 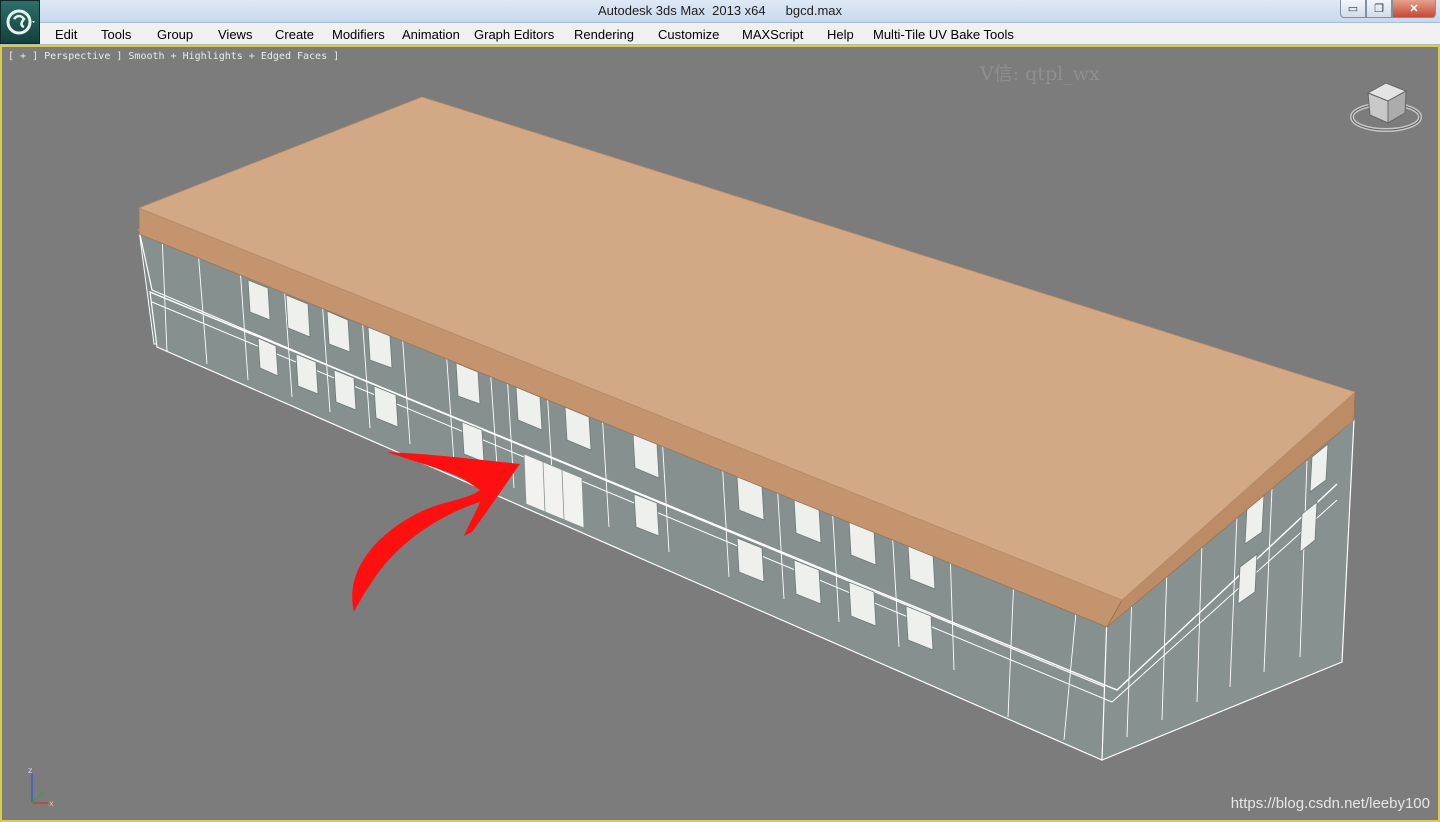 What do you see at coordinates (1040, 74) in the screenshot?
I see `watermark-text: V信: qtpl_wx` at bounding box center [1040, 74].